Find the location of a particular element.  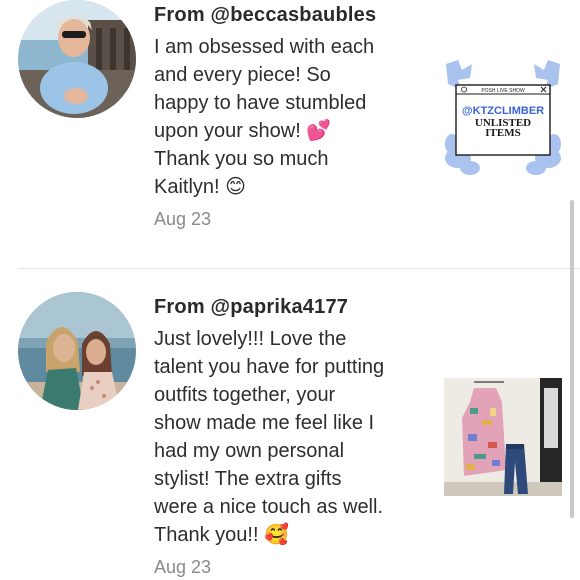

review-text-line: stylist! The extra gifts is located at coordinates (248, 479).